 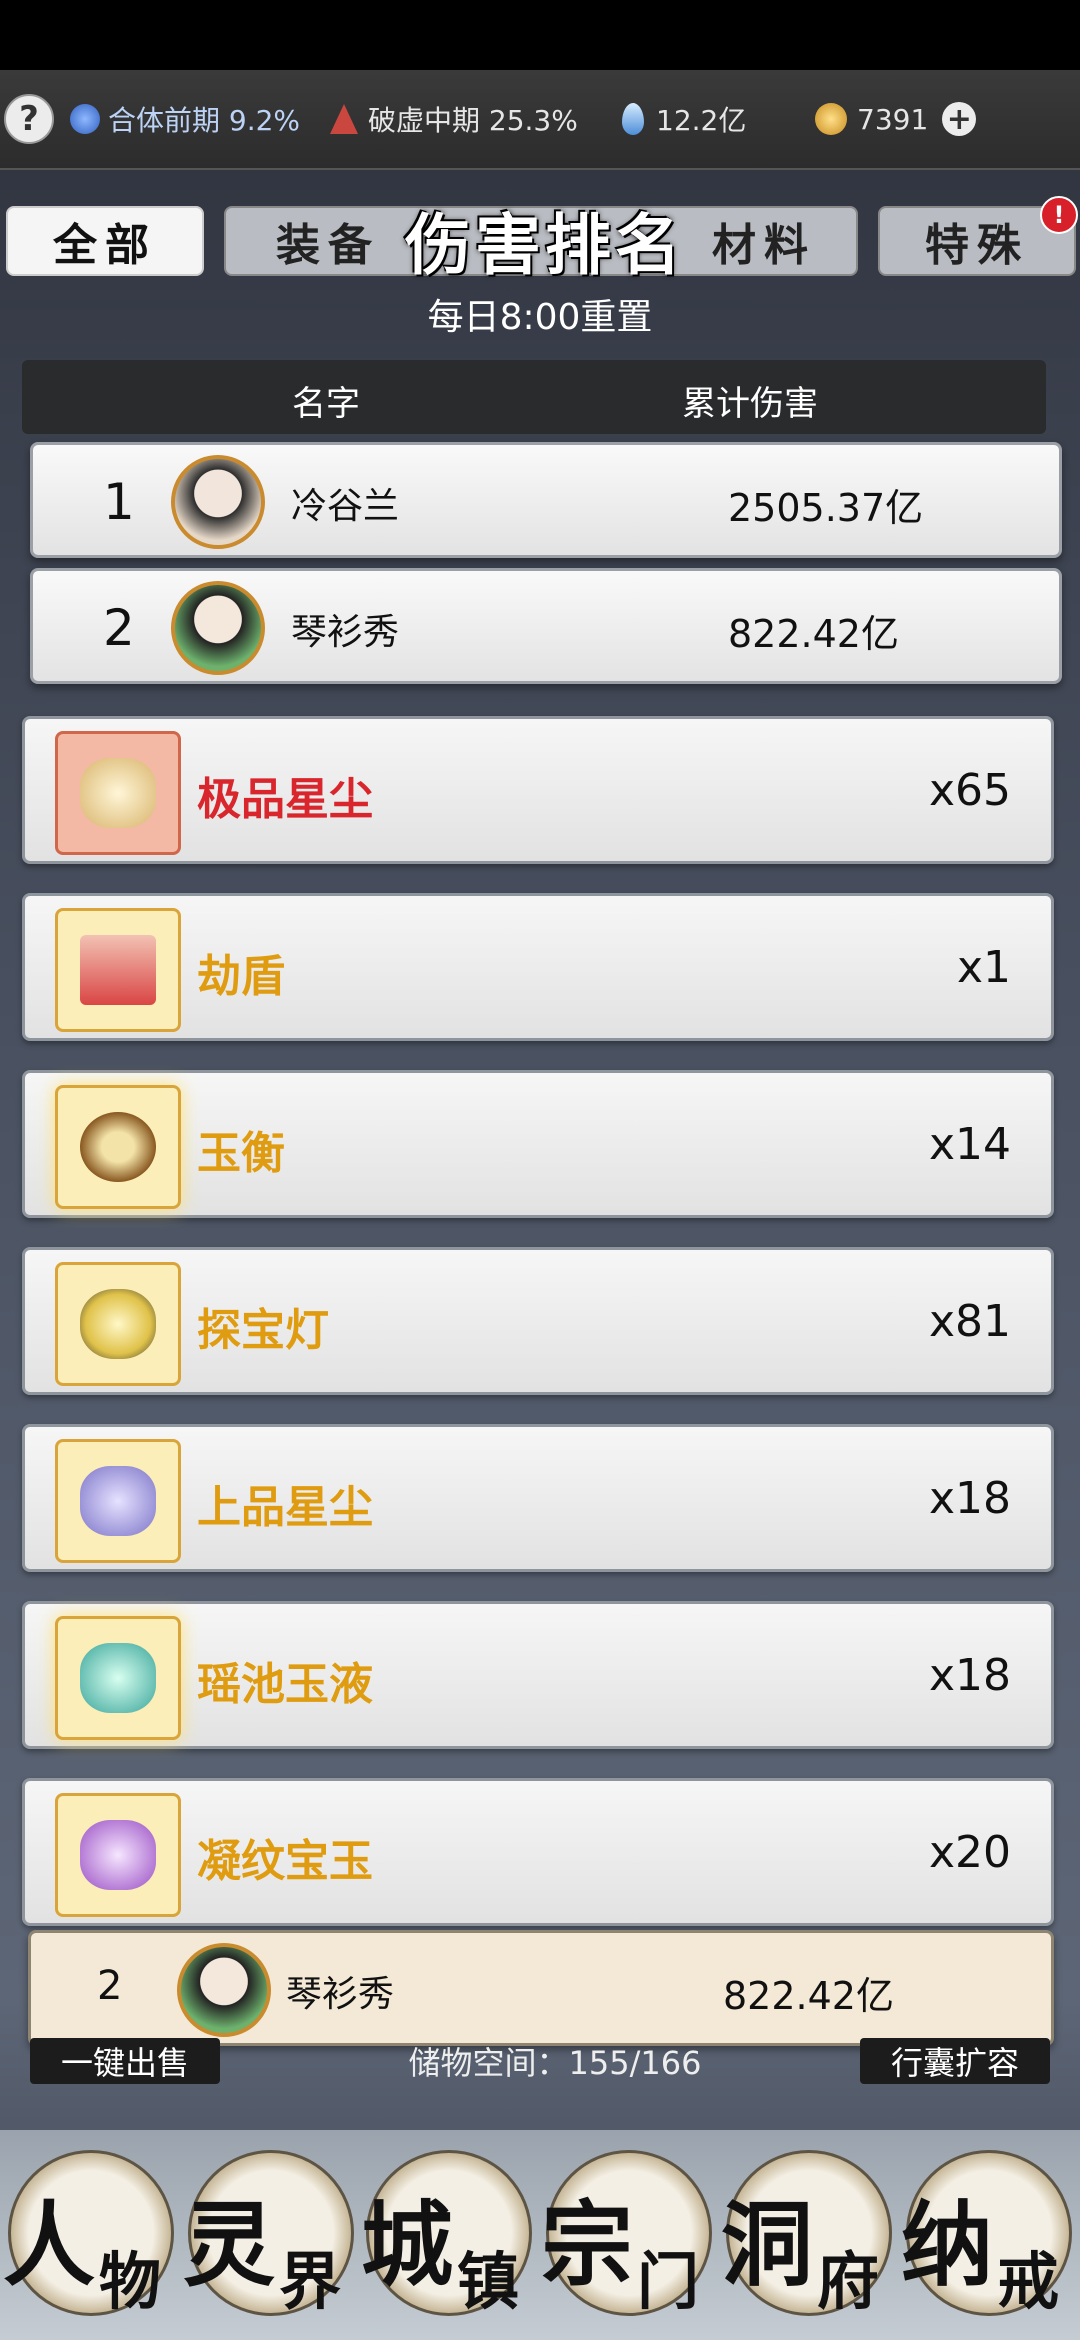 What do you see at coordinates (538, 1321) in the screenshot?
I see `inventory-item: 探宝灯 x81` at bounding box center [538, 1321].